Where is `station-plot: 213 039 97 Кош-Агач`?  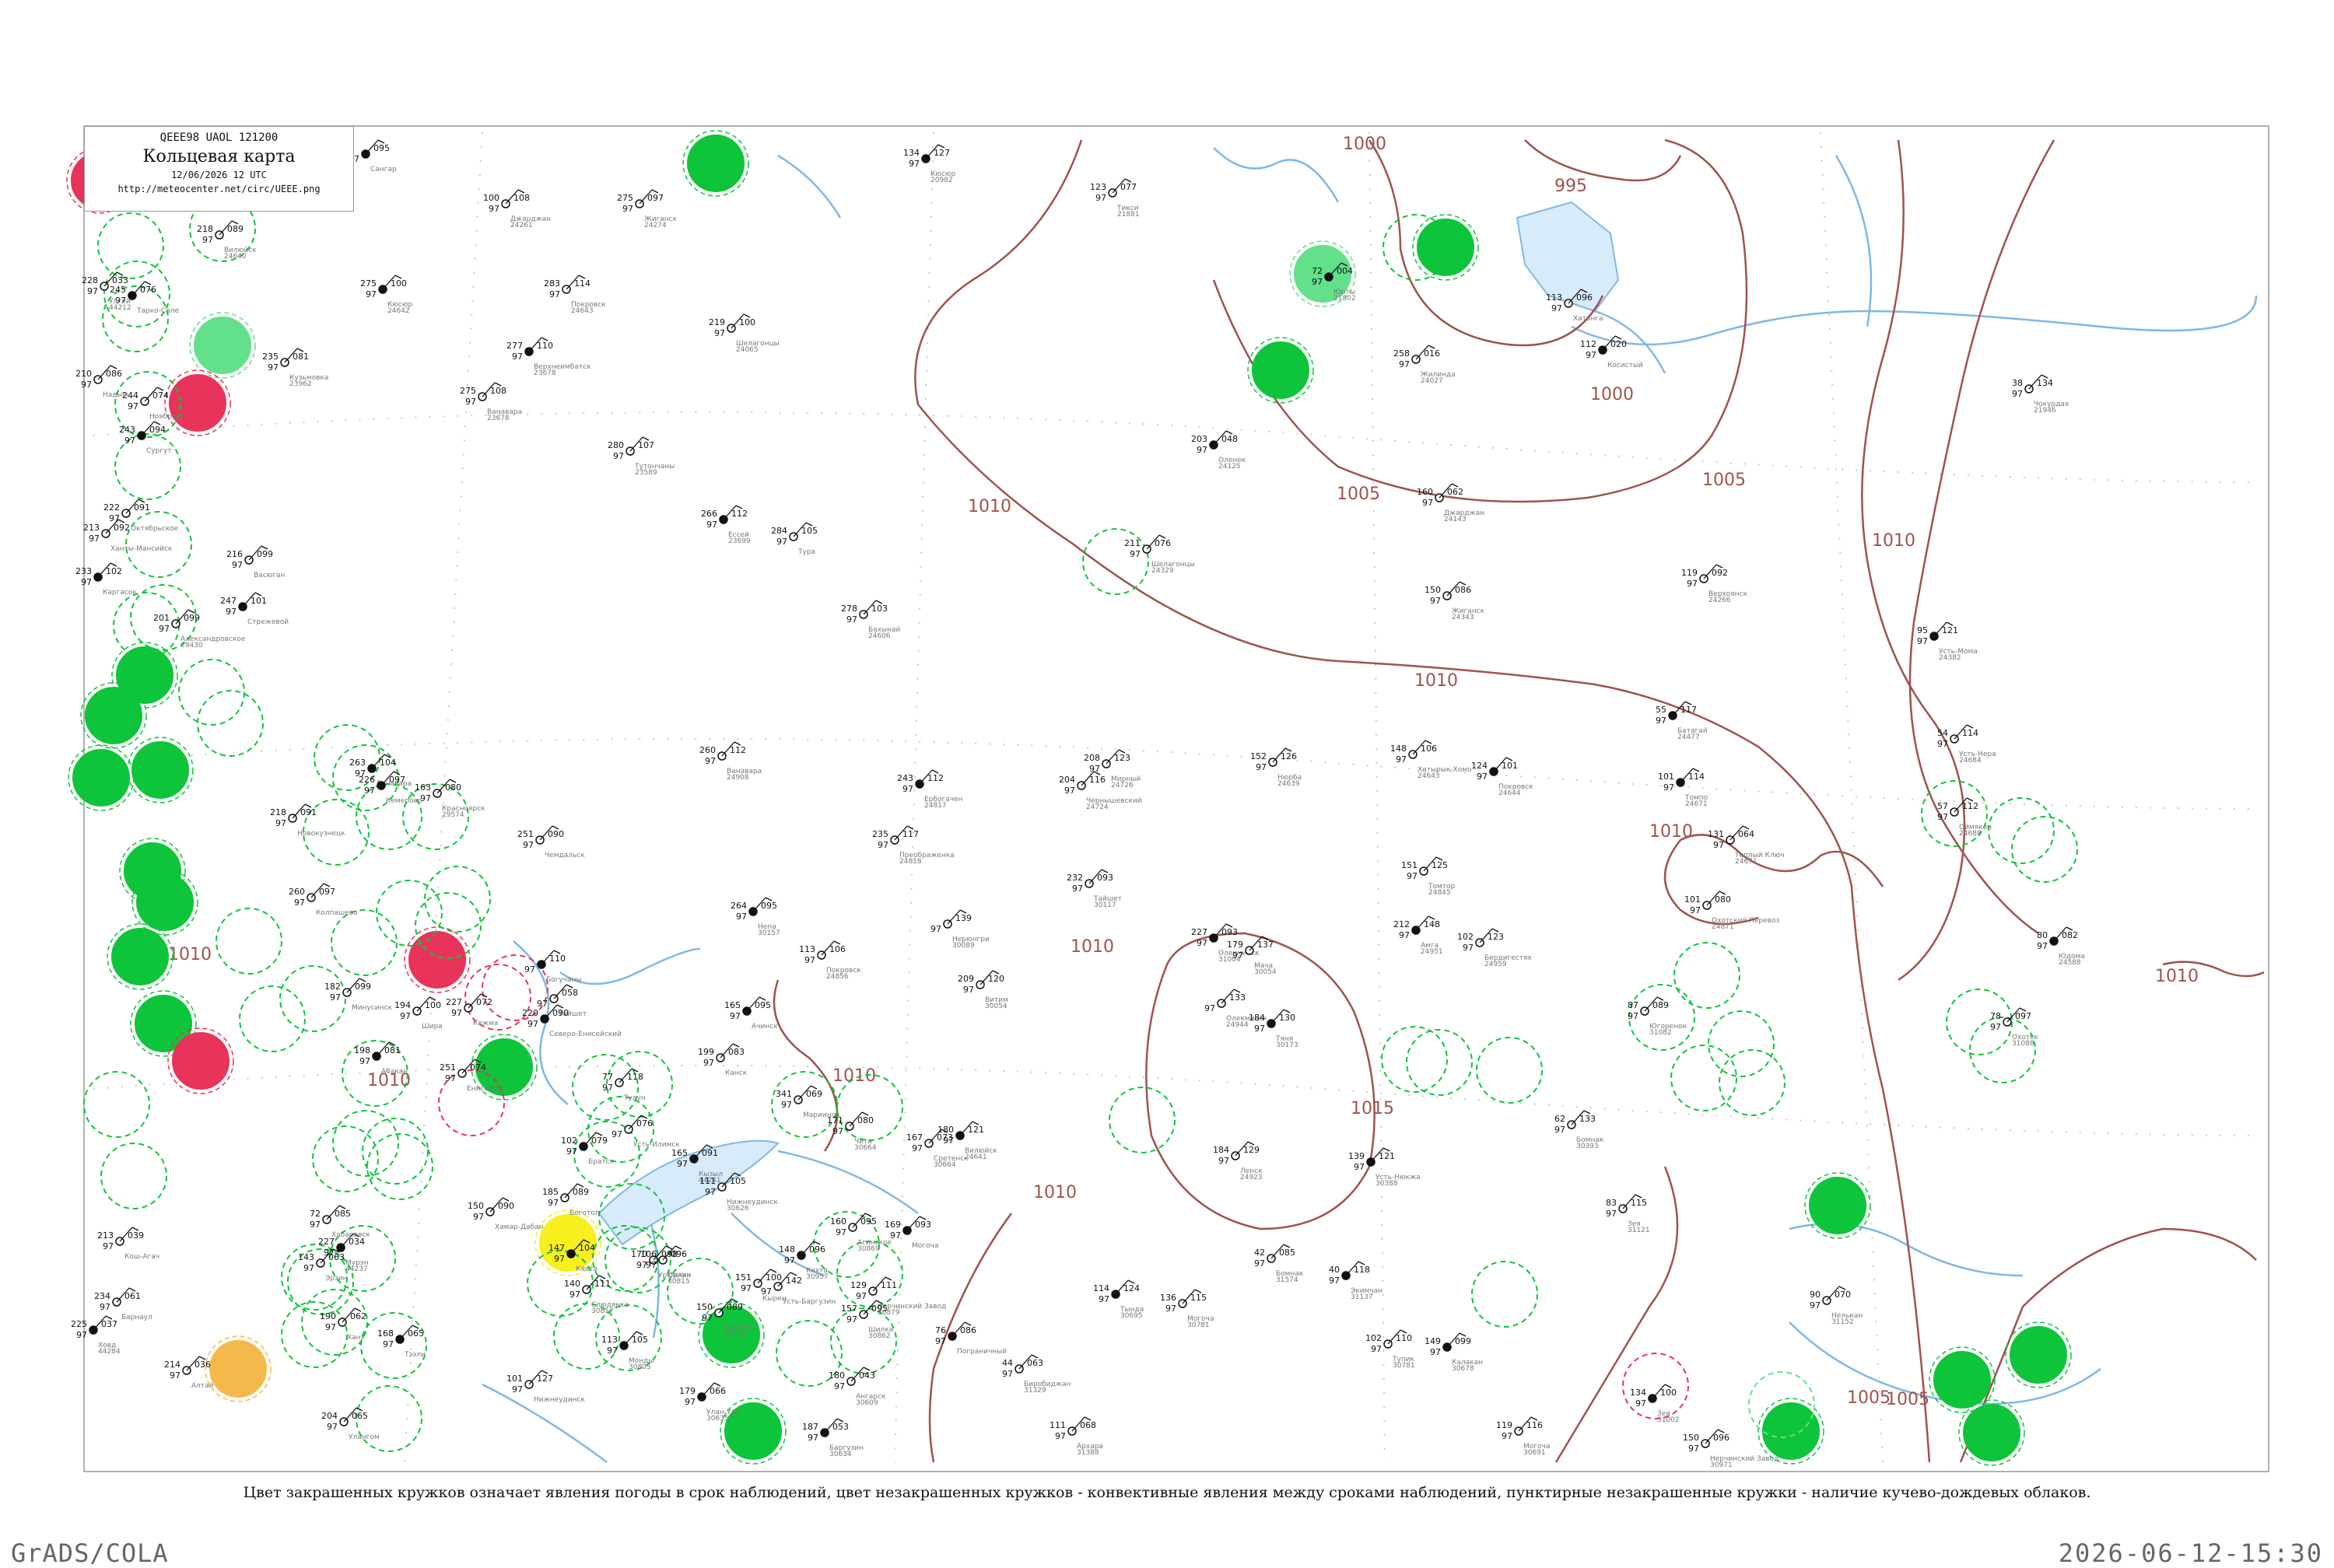 station-plot: 213 039 97 Кош-Агач is located at coordinates (128, 1244).